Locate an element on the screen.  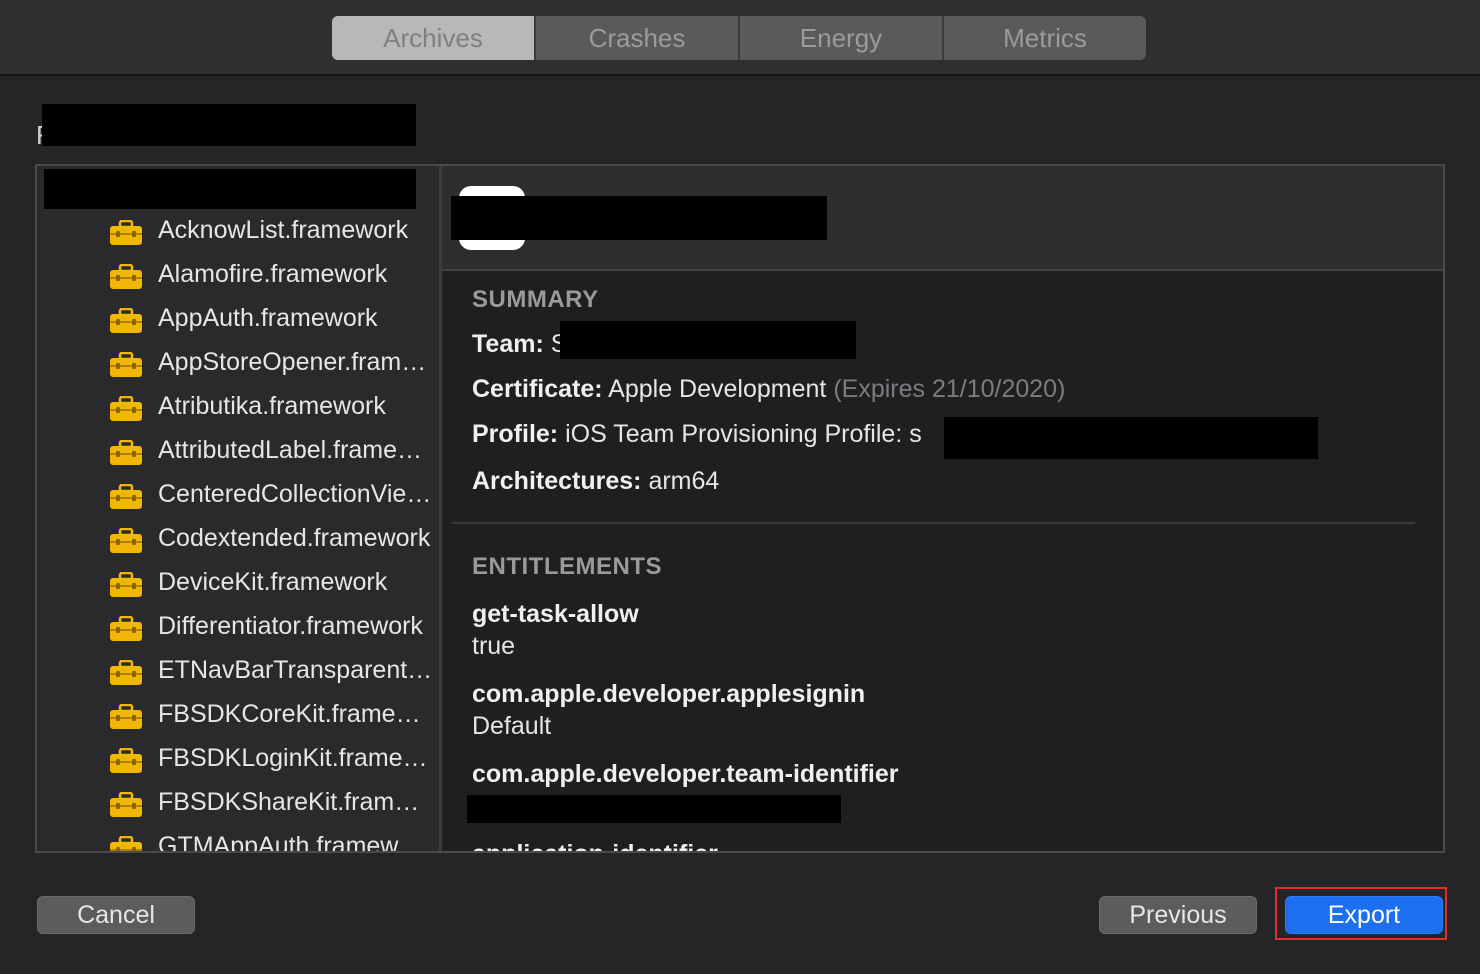
window-toolbar: Archives Crashes Energy Metrics is located at coordinates (740, 38).